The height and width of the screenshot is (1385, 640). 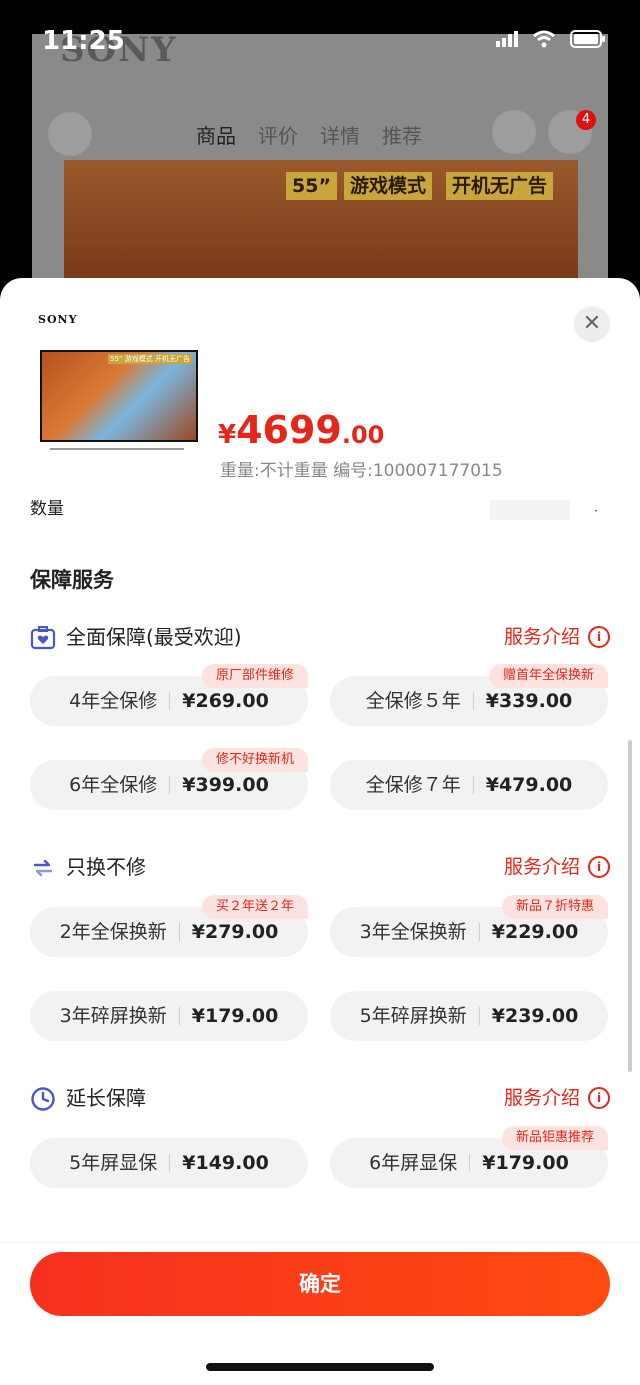 What do you see at coordinates (58, 319) in the screenshot?
I see `brand-logo: SONY` at bounding box center [58, 319].